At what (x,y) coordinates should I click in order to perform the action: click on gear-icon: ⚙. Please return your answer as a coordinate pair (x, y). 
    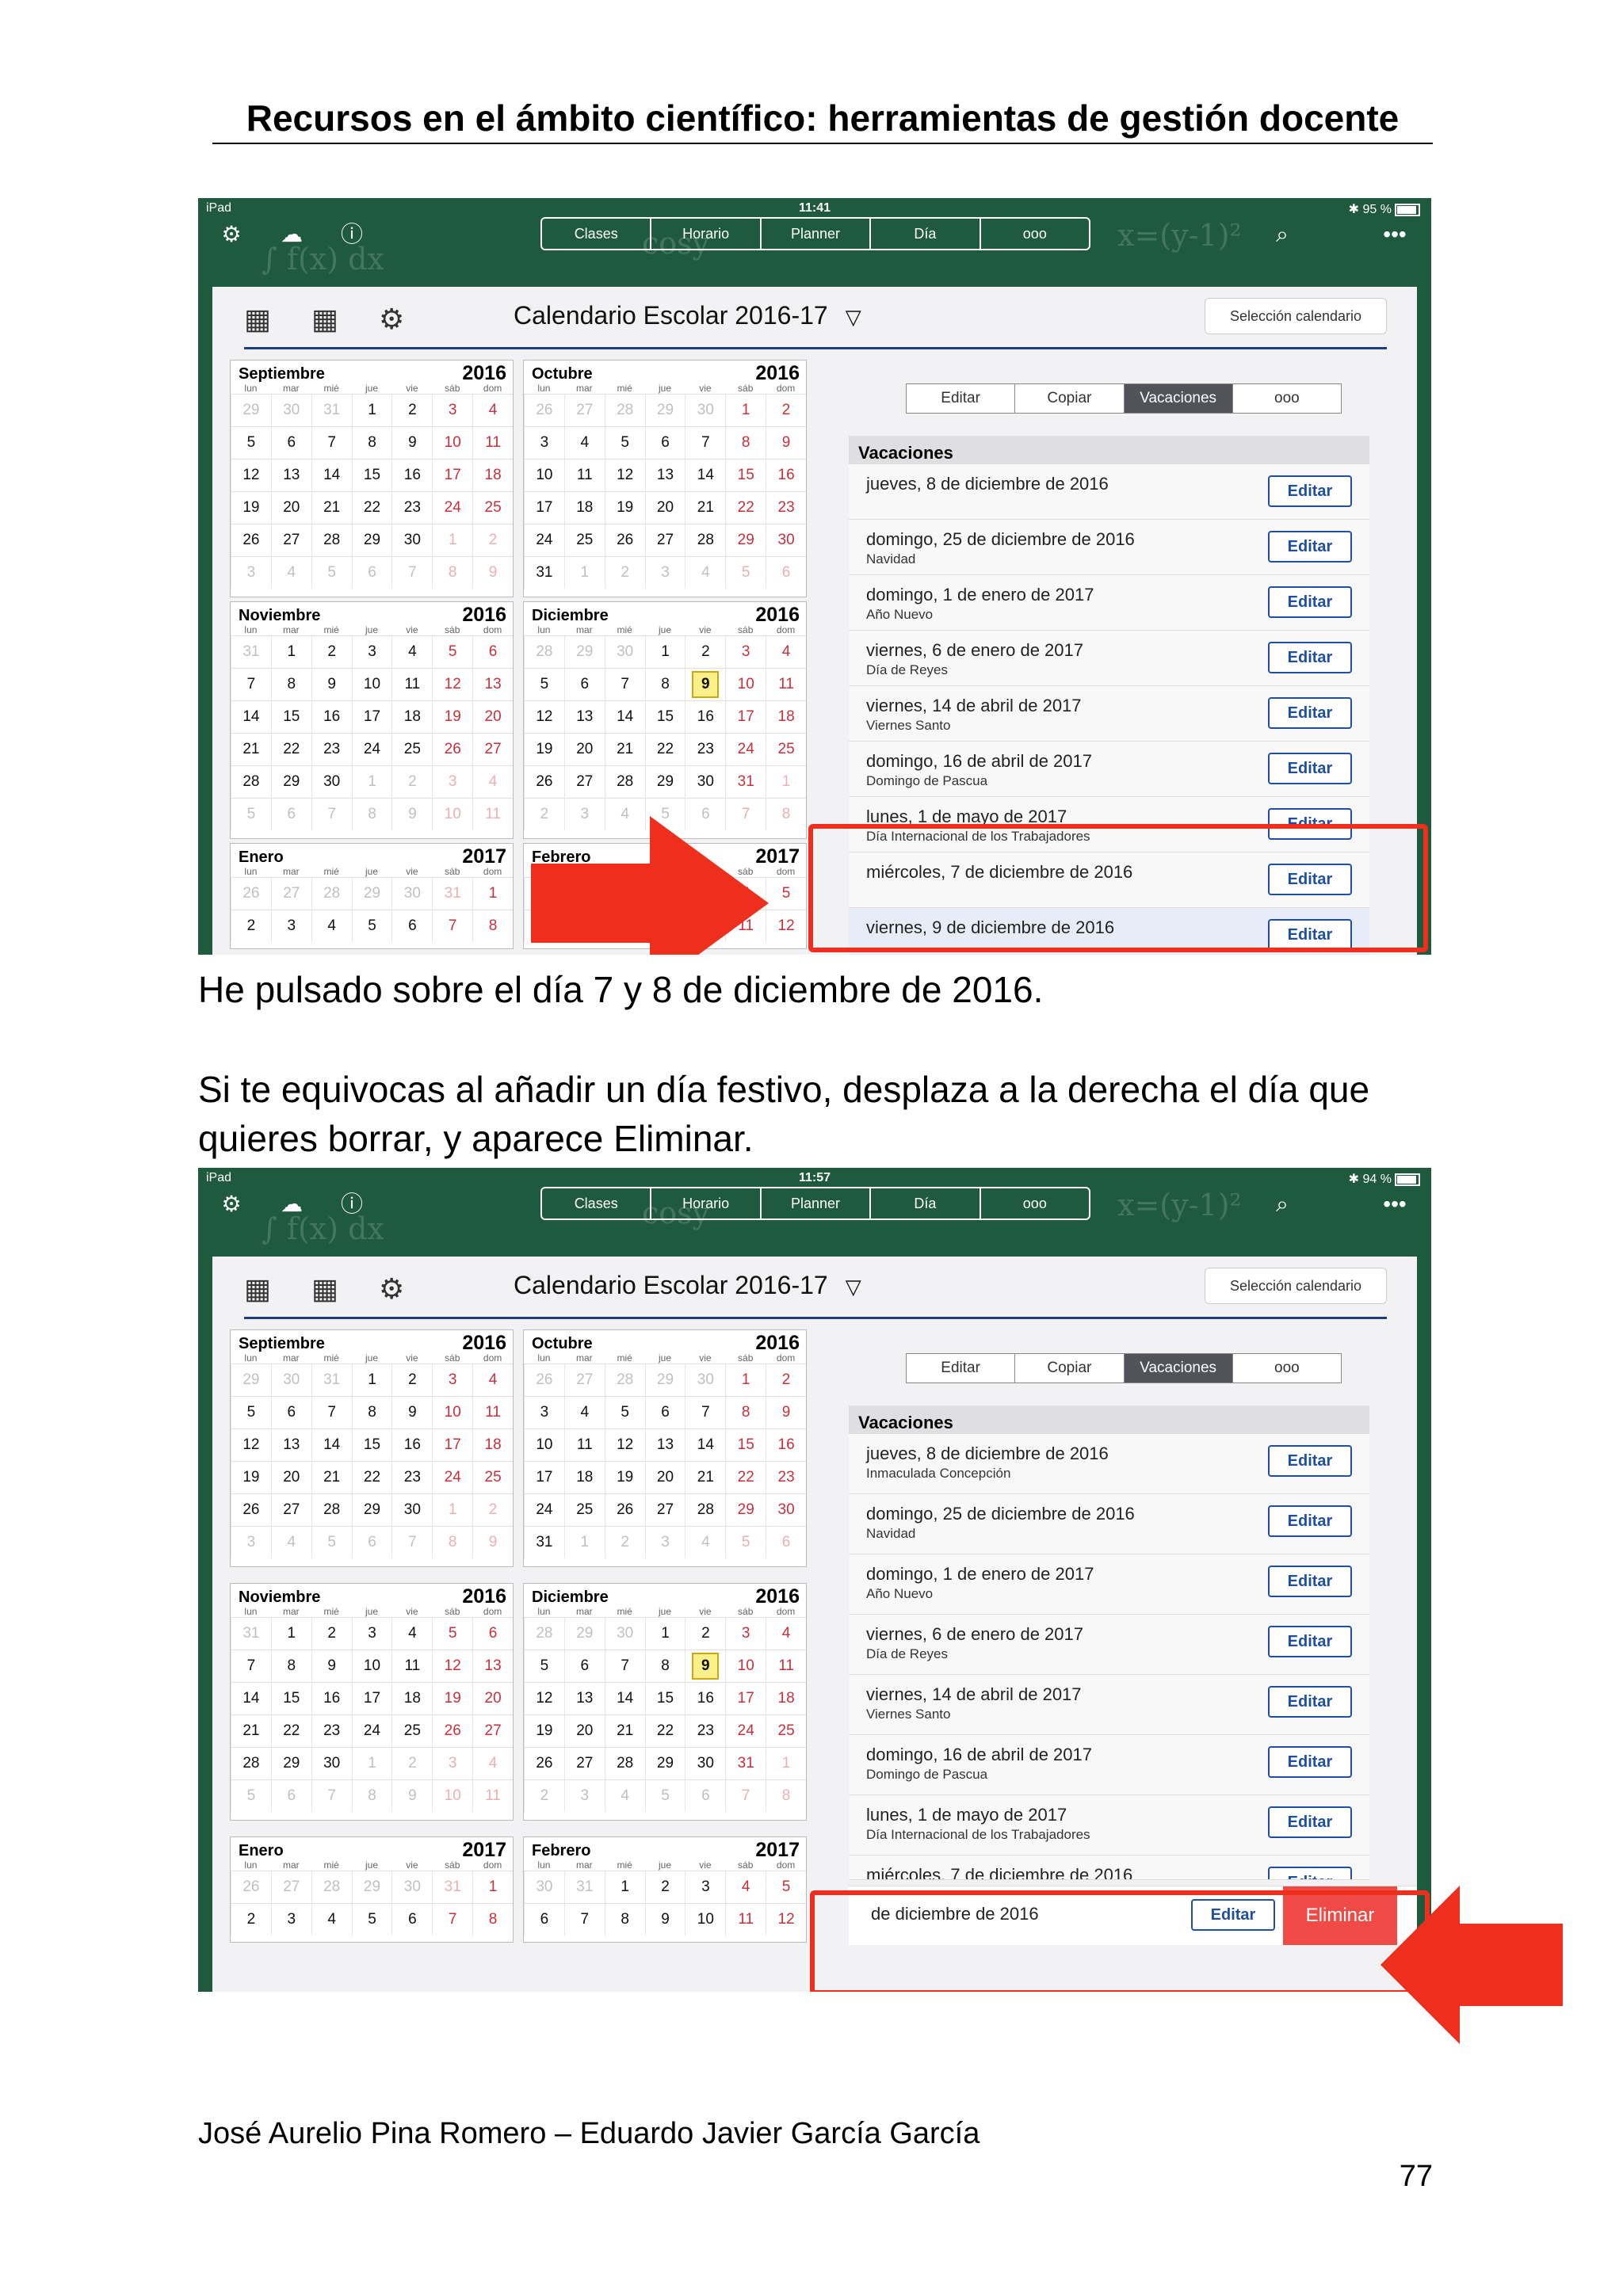
    Looking at the image, I should click on (391, 1289).